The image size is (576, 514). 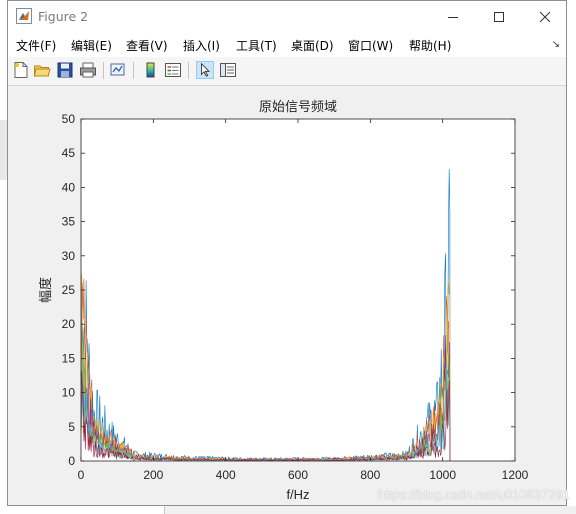 What do you see at coordinates (287, 16) in the screenshot?
I see `title-bar: Figure 2` at bounding box center [287, 16].